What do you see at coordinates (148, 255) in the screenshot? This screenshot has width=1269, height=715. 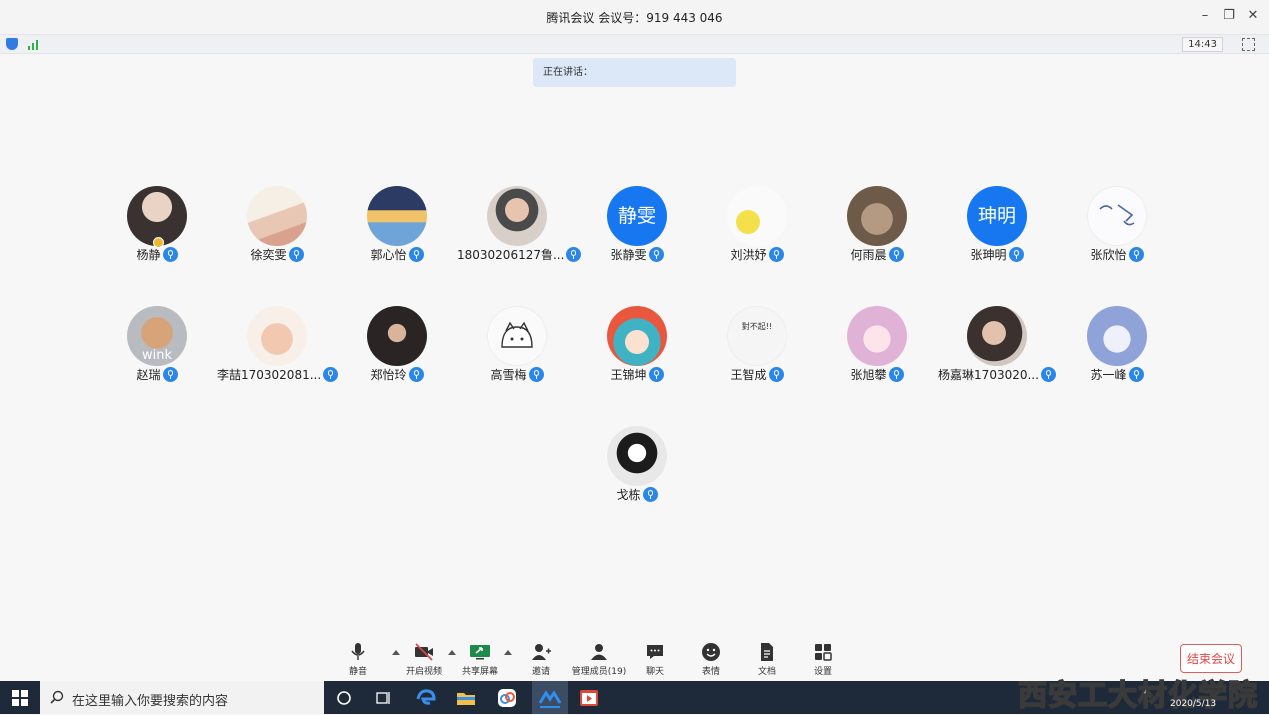 I see `participant-name: 杨静` at bounding box center [148, 255].